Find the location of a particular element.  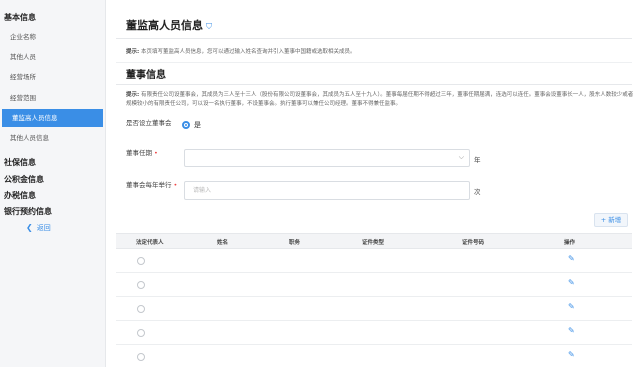

column-header-position: 职务 is located at coordinates (295, 243).